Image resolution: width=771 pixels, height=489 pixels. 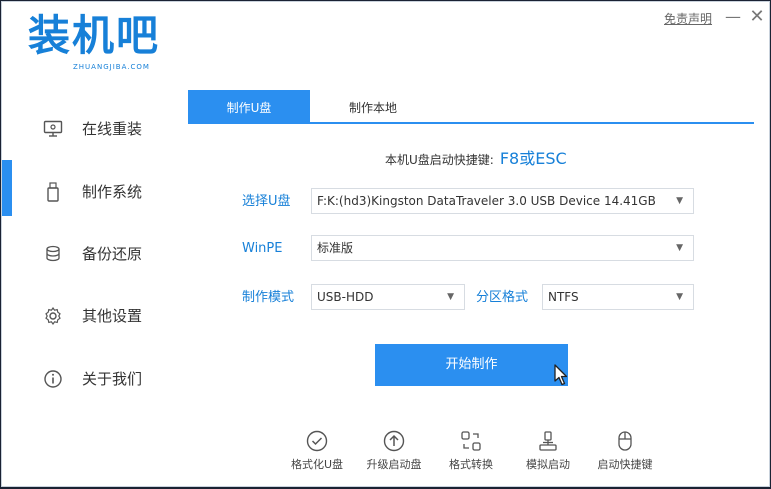 What do you see at coordinates (94, 35) in the screenshot?
I see `logo-text: 装机吧` at bounding box center [94, 35].